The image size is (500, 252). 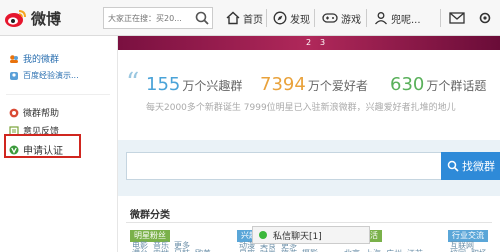 I want to click on help-icon, so click(x=14, y=112).